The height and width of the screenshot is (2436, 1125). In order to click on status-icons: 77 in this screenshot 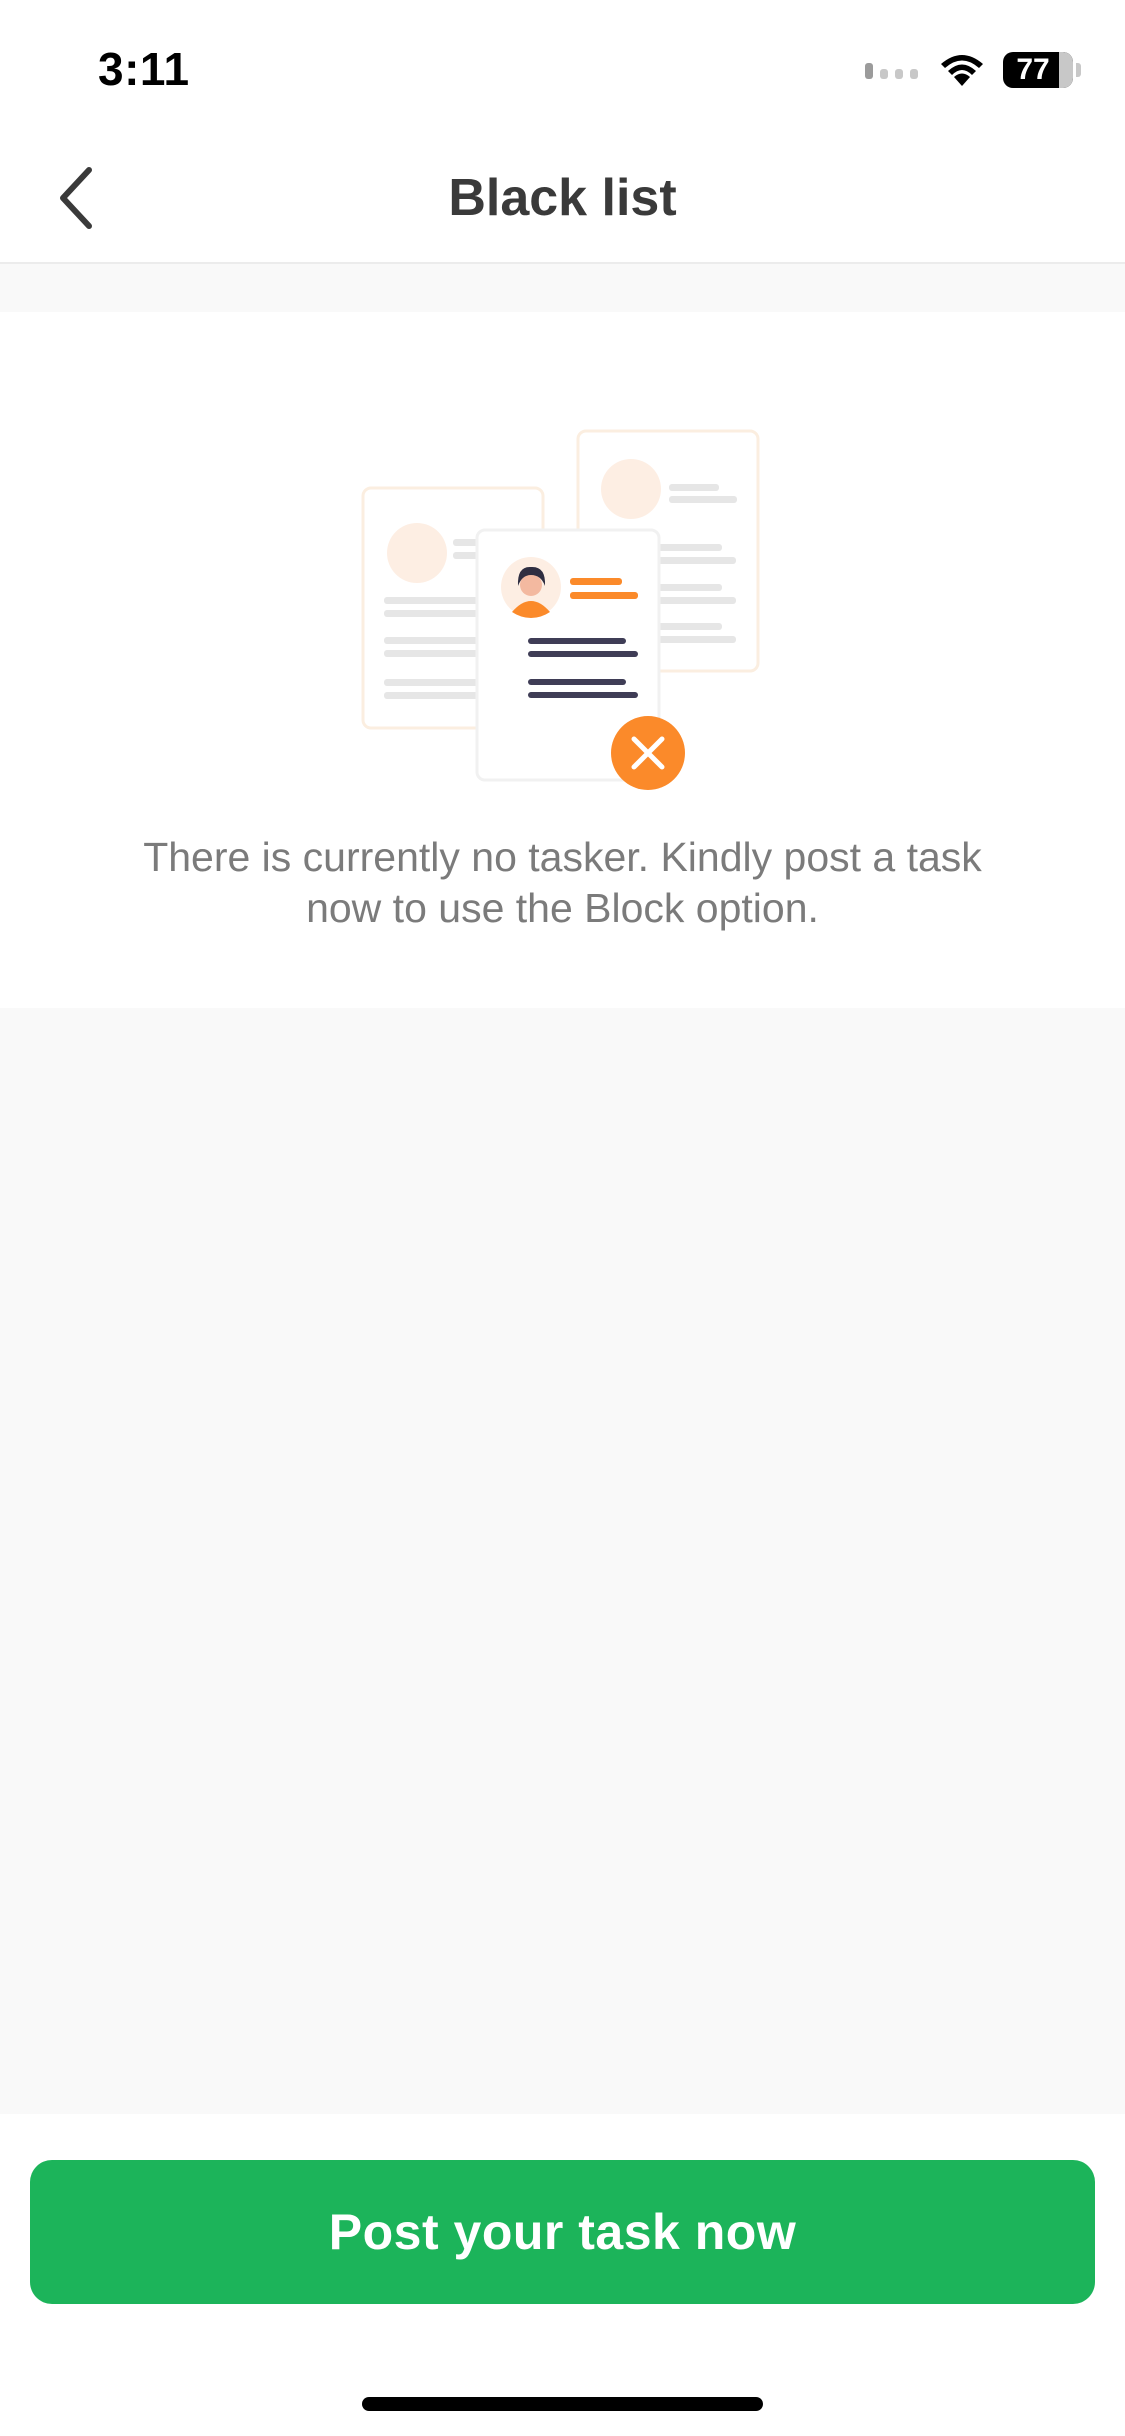, I will do `click(973, 70)`.